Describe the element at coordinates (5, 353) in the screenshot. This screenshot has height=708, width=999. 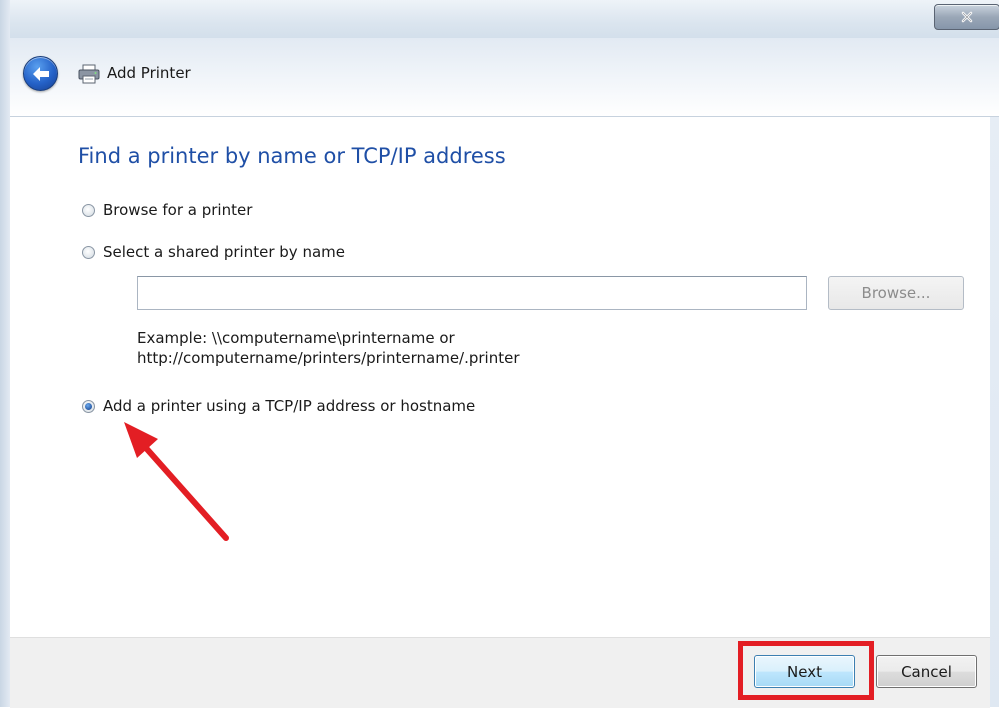
I see `window-border` at that location.